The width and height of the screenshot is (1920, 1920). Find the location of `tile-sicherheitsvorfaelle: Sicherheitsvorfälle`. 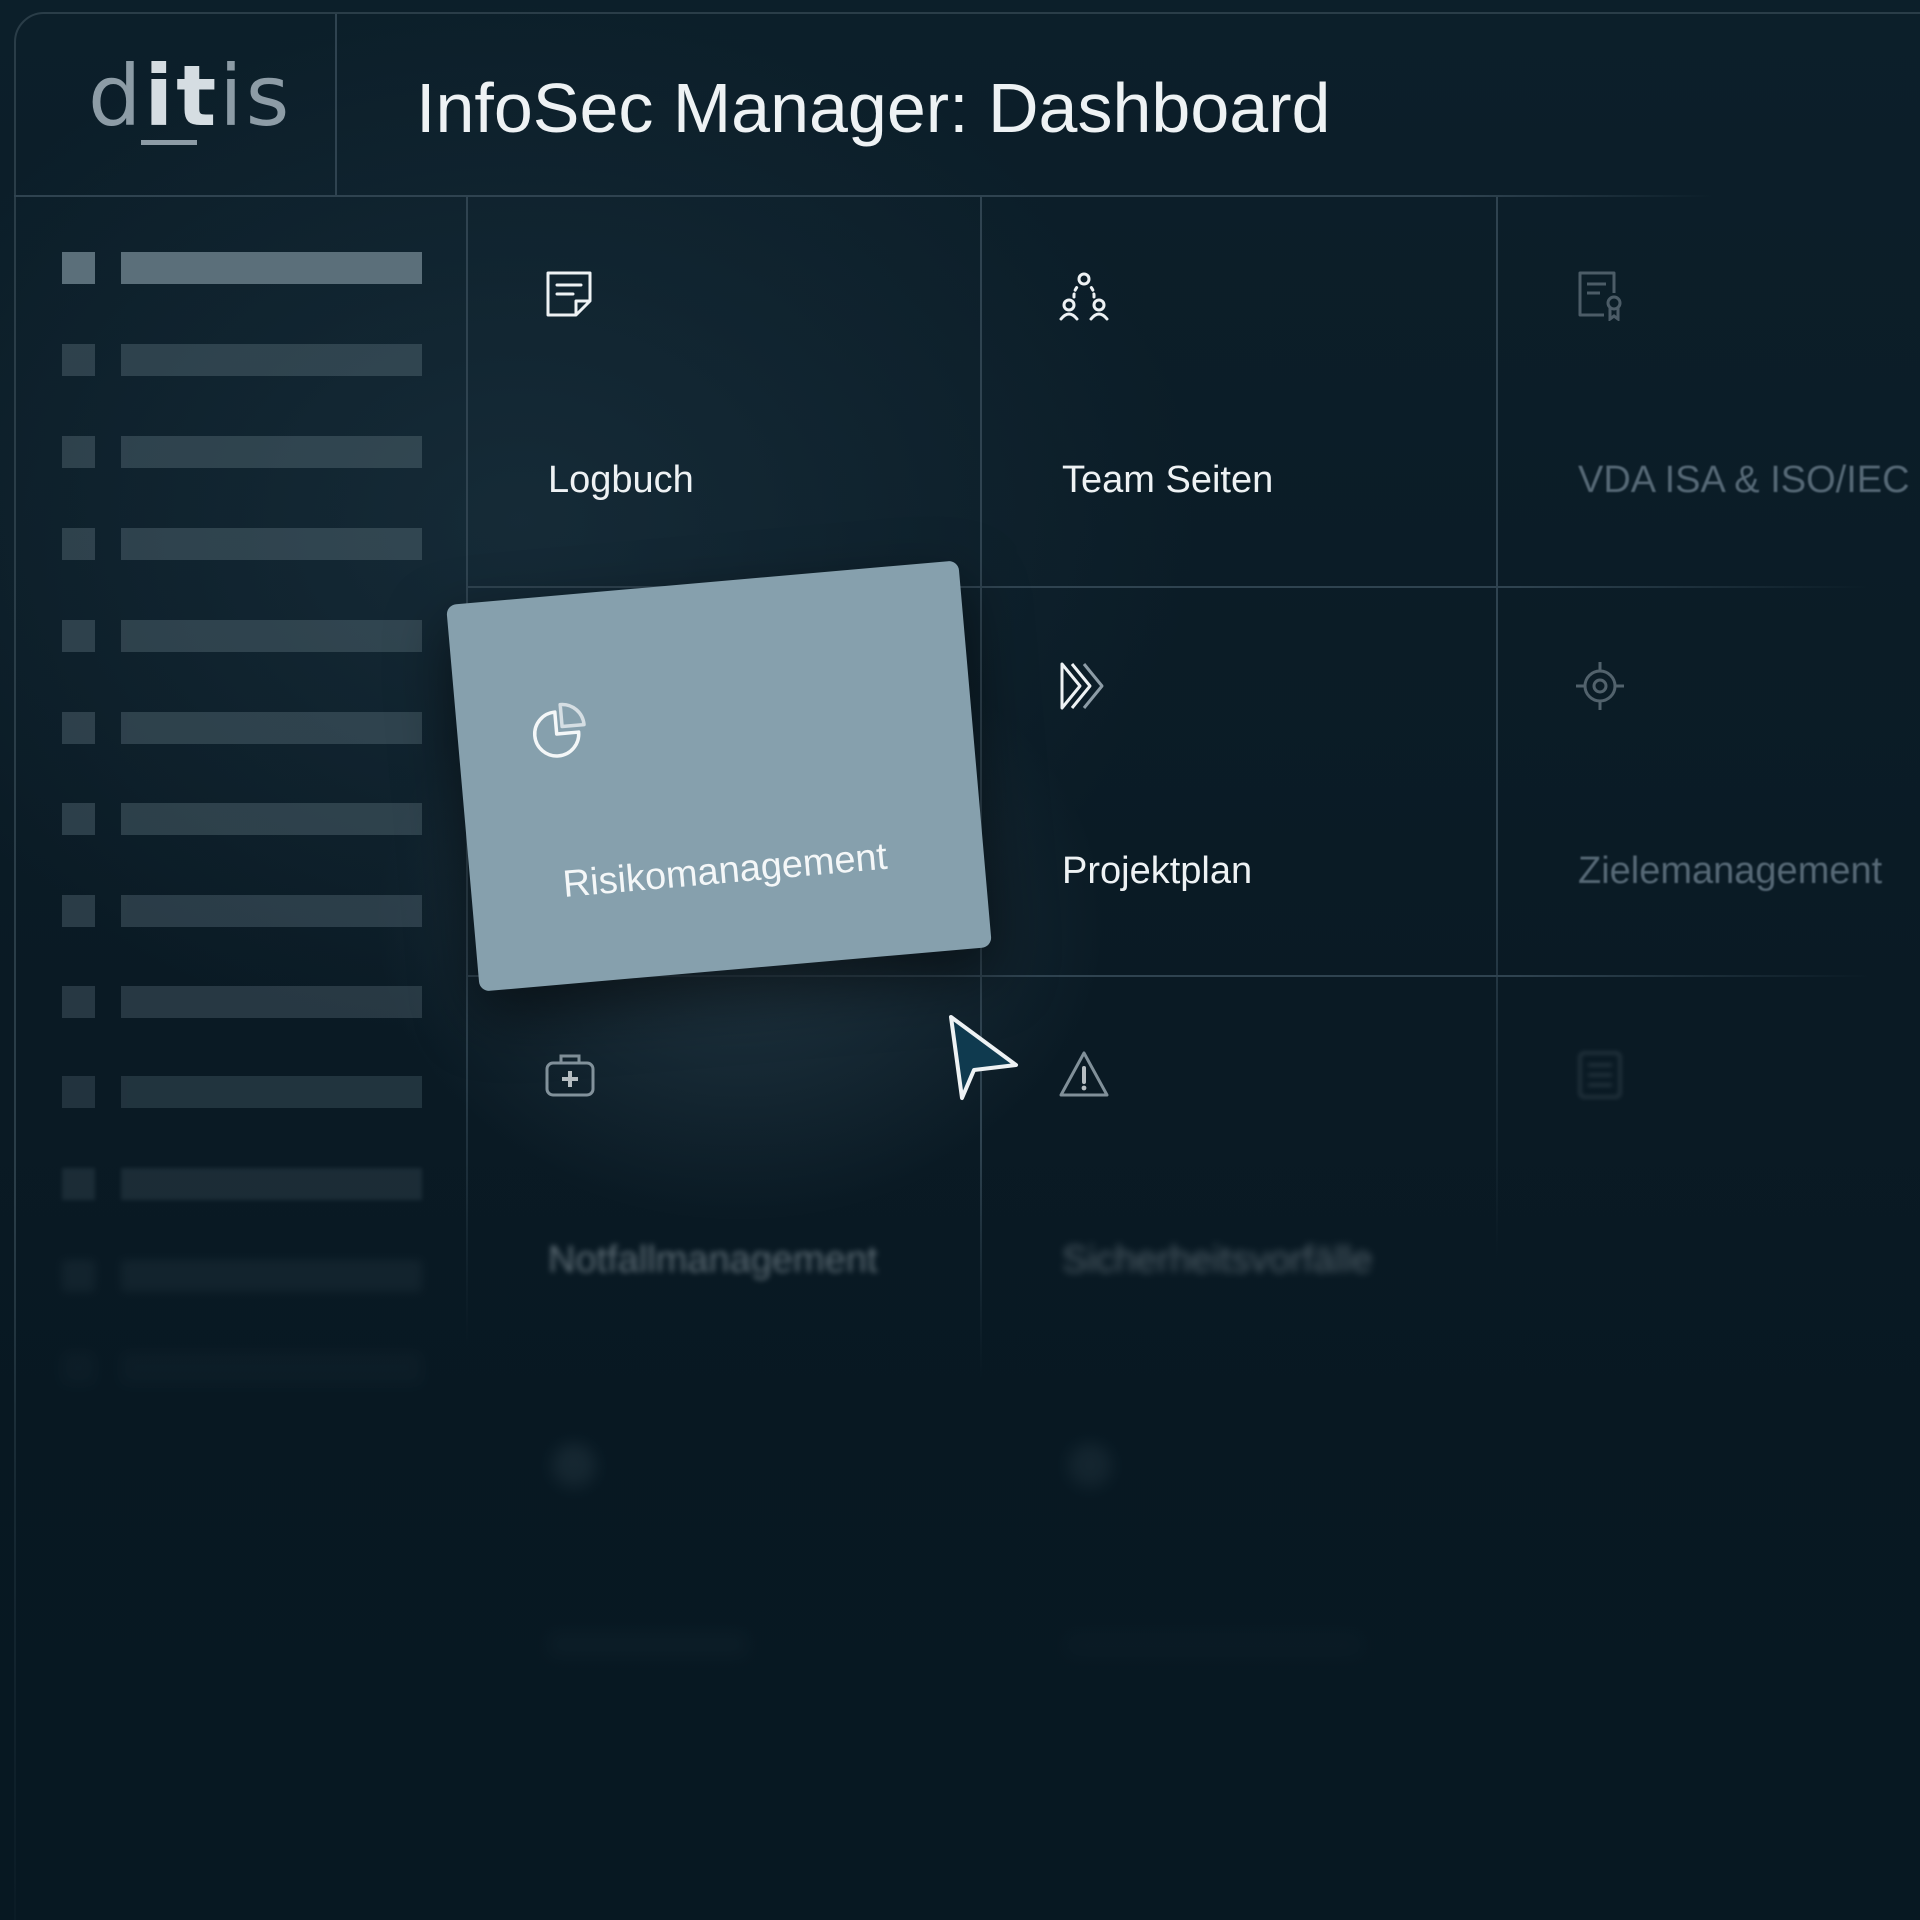

tile-sicherheitsvorfaelle: Sicherheitsvorfälle is located at coordinates (1239, 1171).